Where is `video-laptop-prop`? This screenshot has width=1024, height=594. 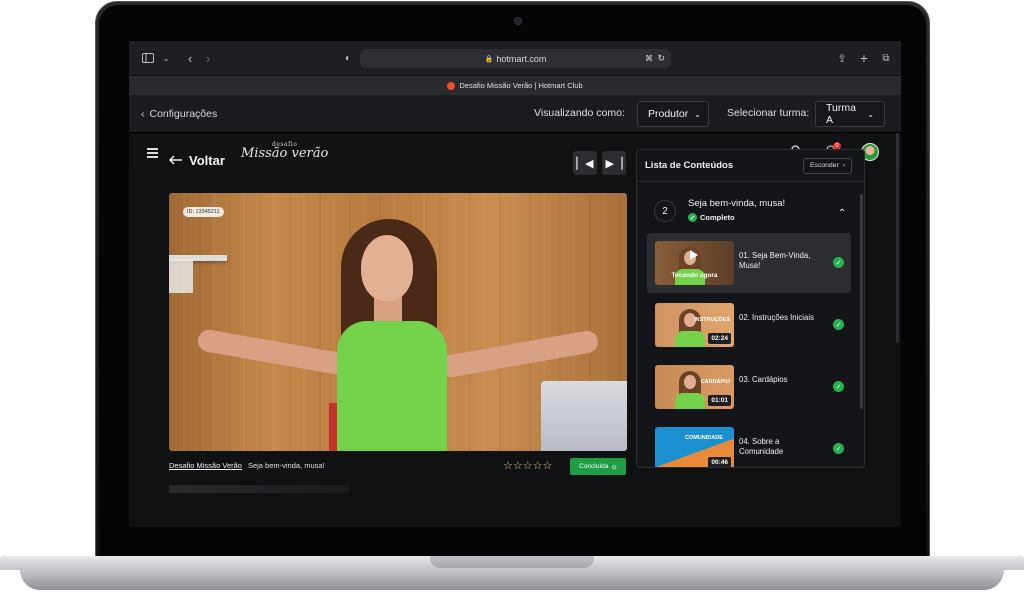
video-laptop-prop is located at coordinates (584, 416).